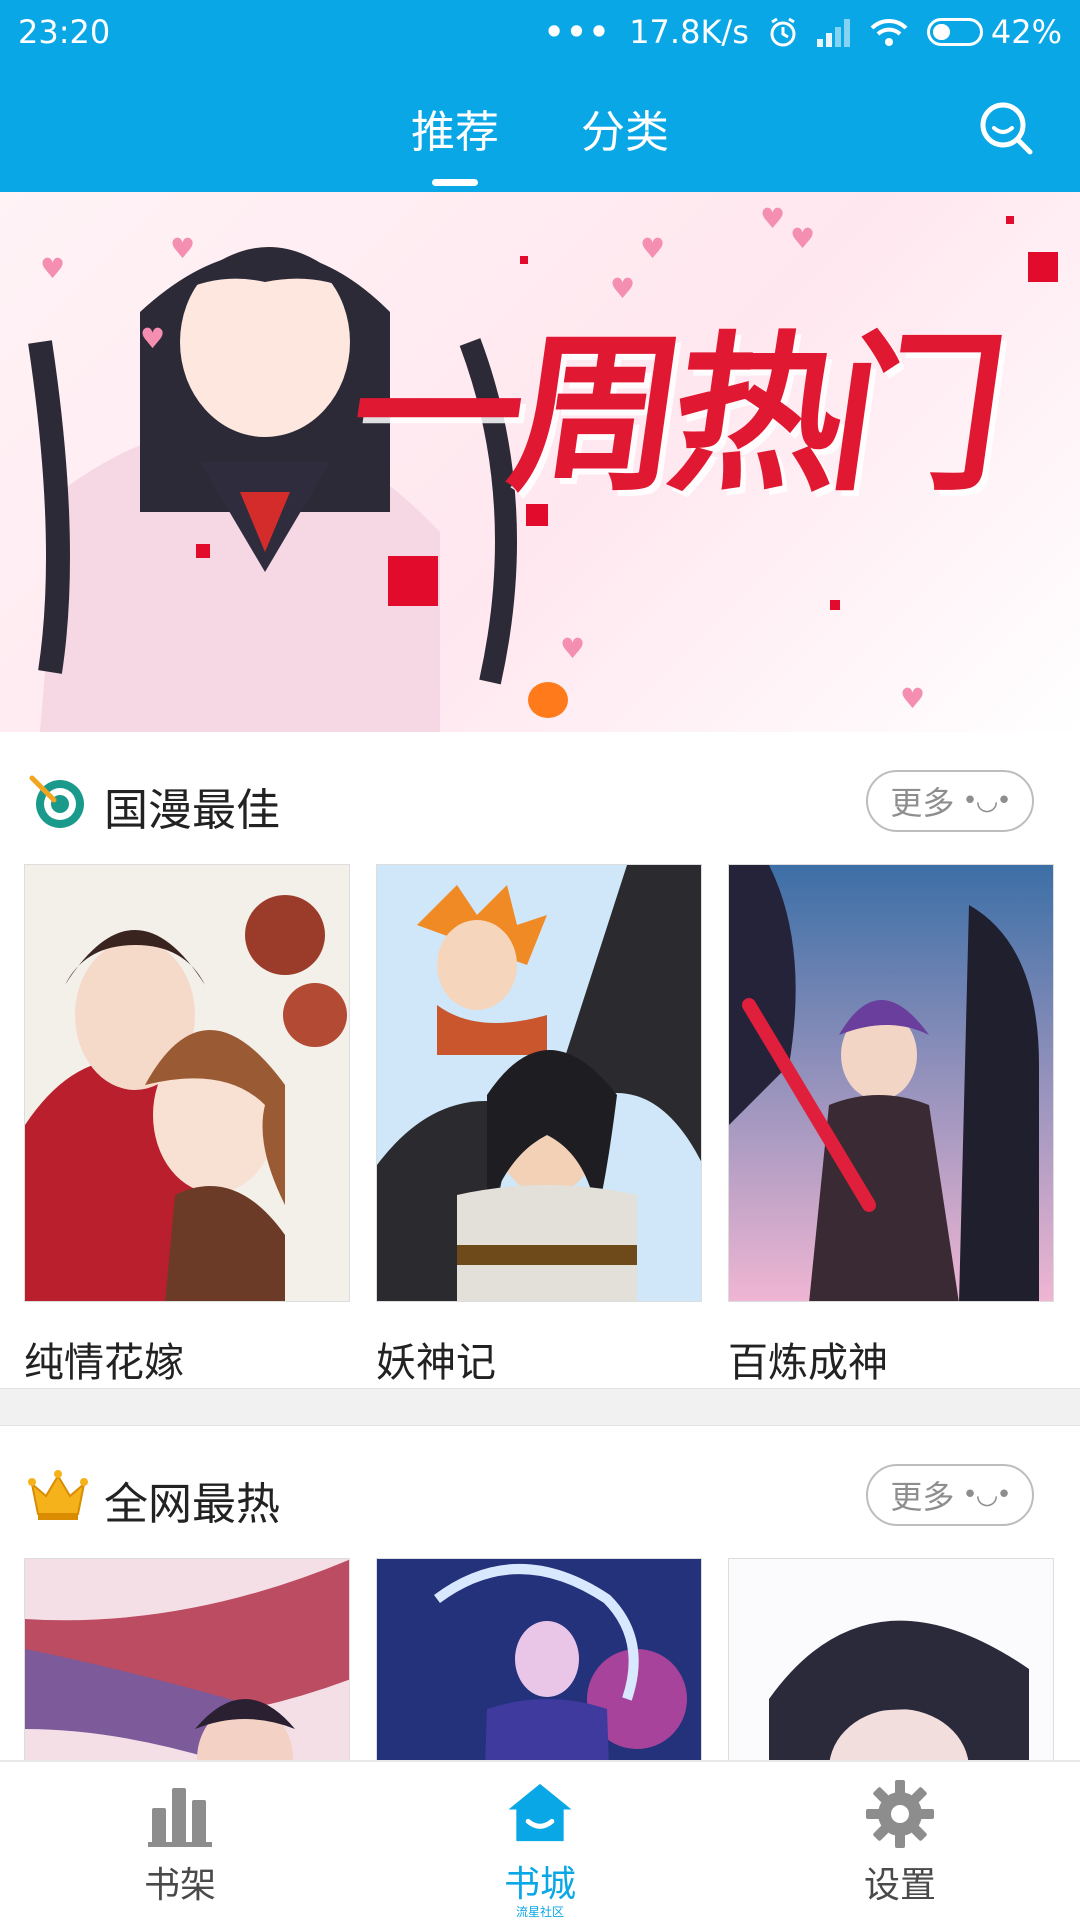 This screenshot has width=1080, height=1920. I want to click on comic-card: 妖神记, so click(539, 1126).